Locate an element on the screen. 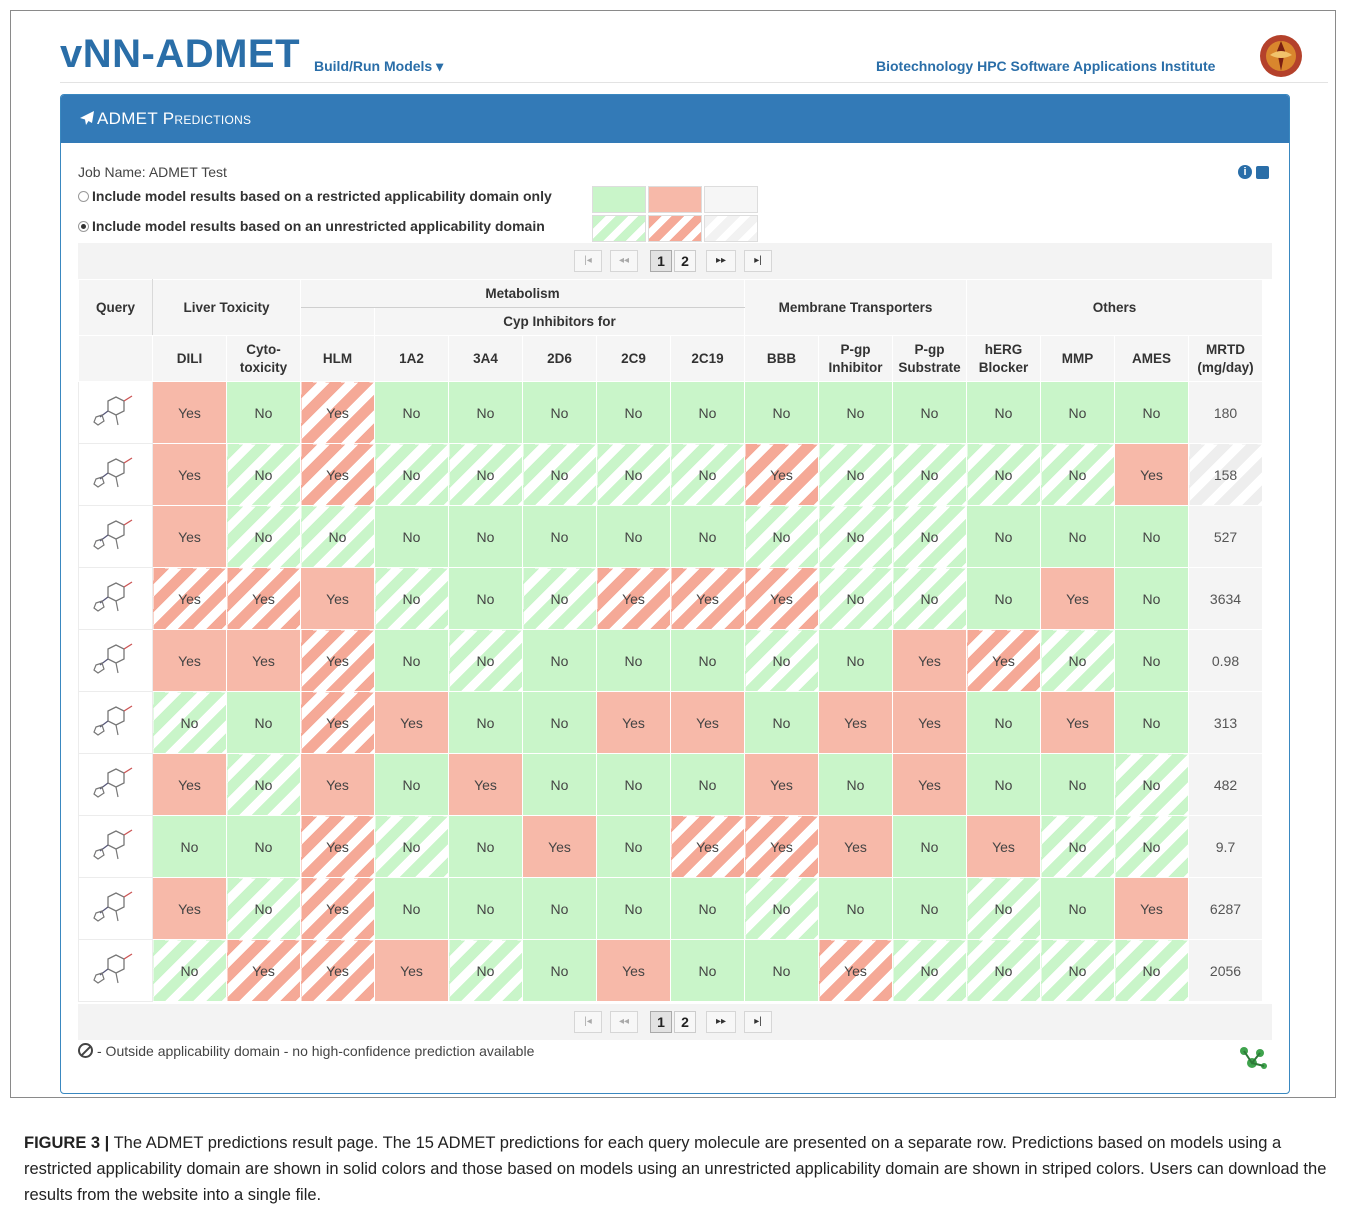 This screenshot has height=1209, width=1348. column-header: AMES is located at coordinates (1151, 358).